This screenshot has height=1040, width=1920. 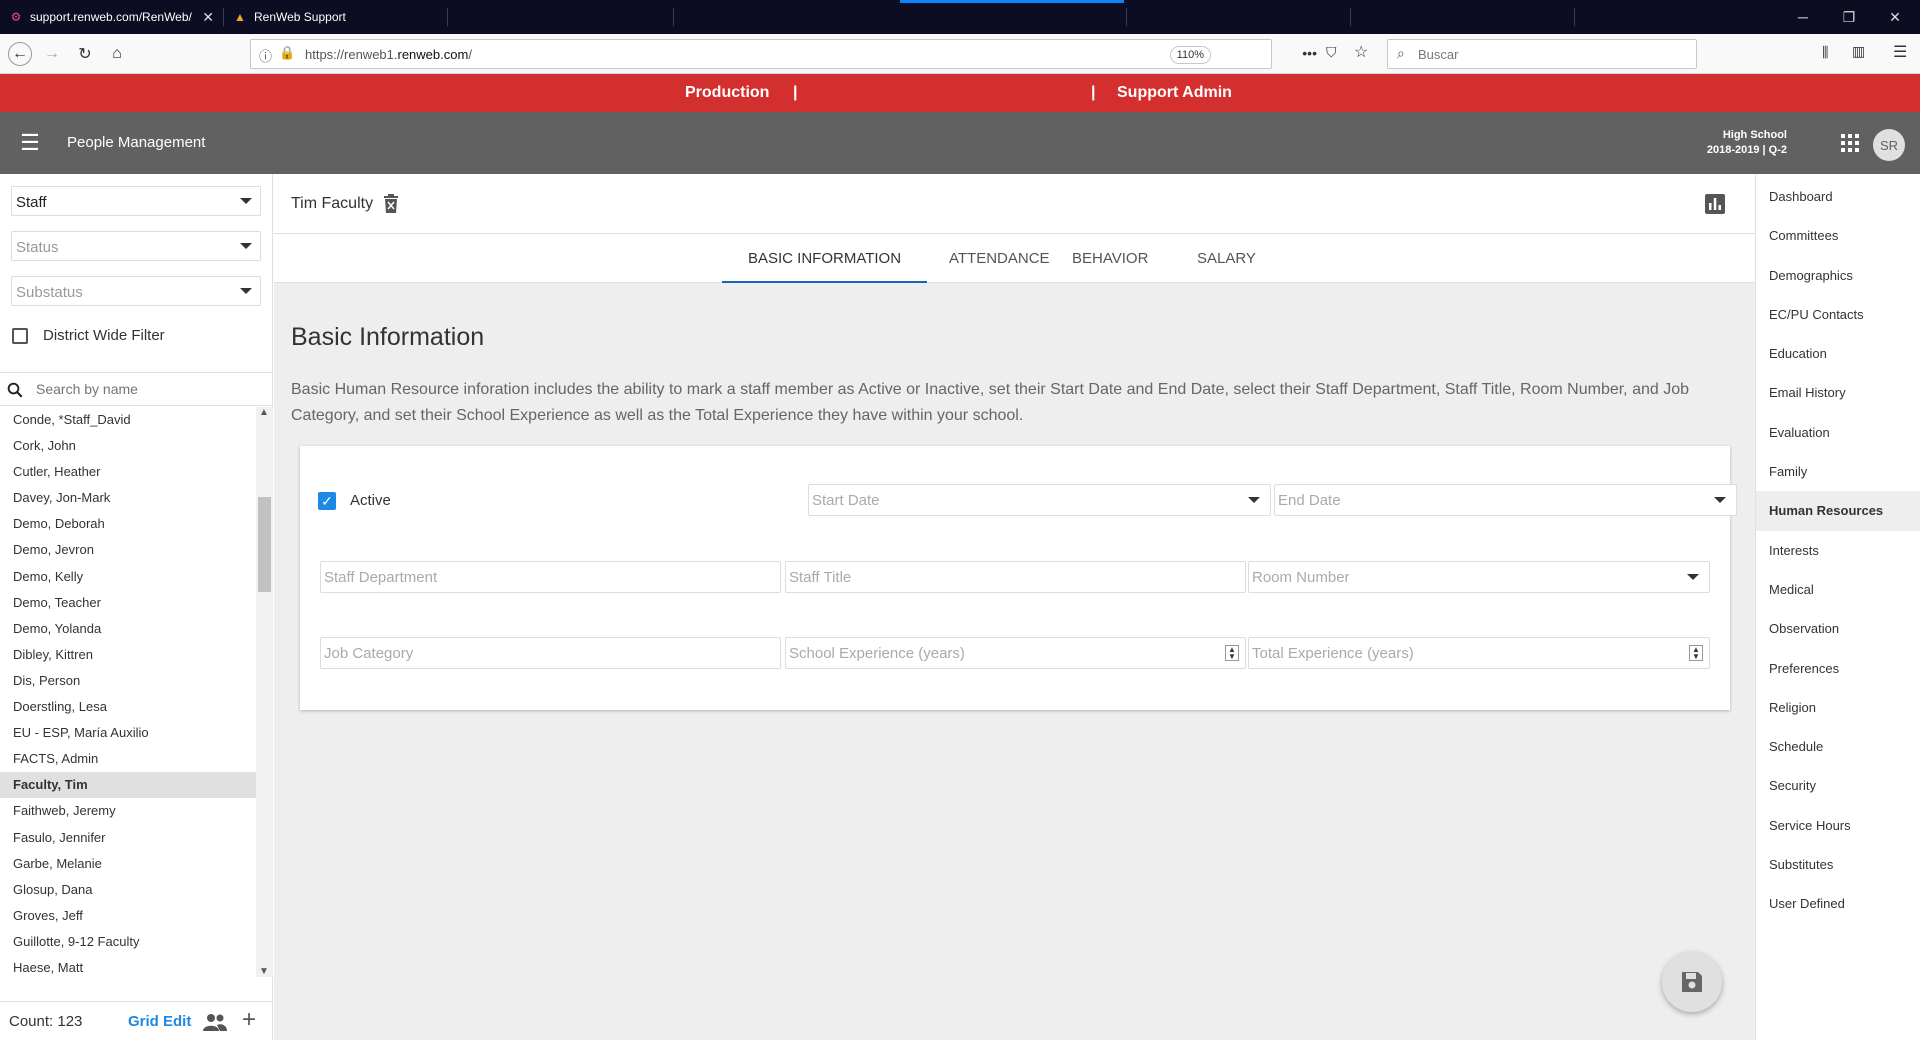 What do you see at coordinates (1838, 668) in the screenshot?
I see `section-nav-item: Preferences` at bounding box center [1838, 668].